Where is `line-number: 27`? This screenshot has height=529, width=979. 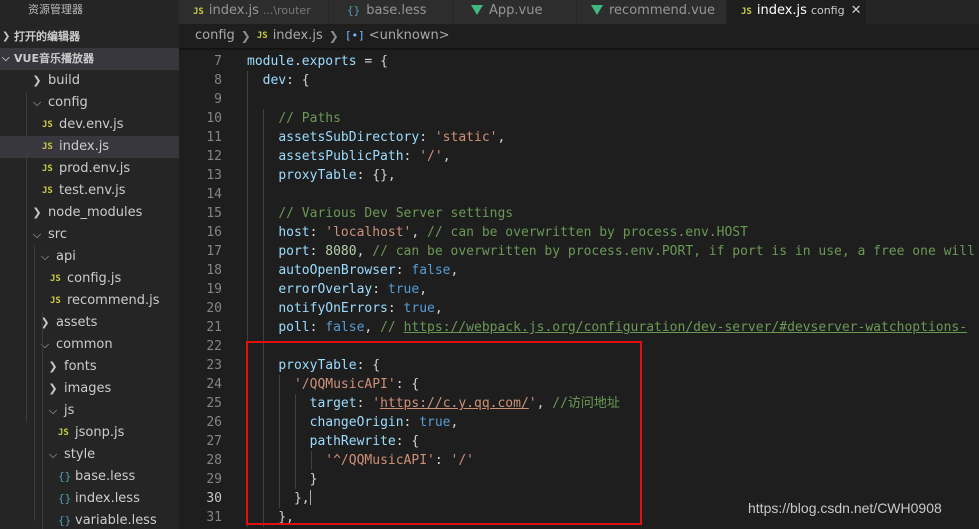
line-number: 27 is located at coordinates (214, 441).